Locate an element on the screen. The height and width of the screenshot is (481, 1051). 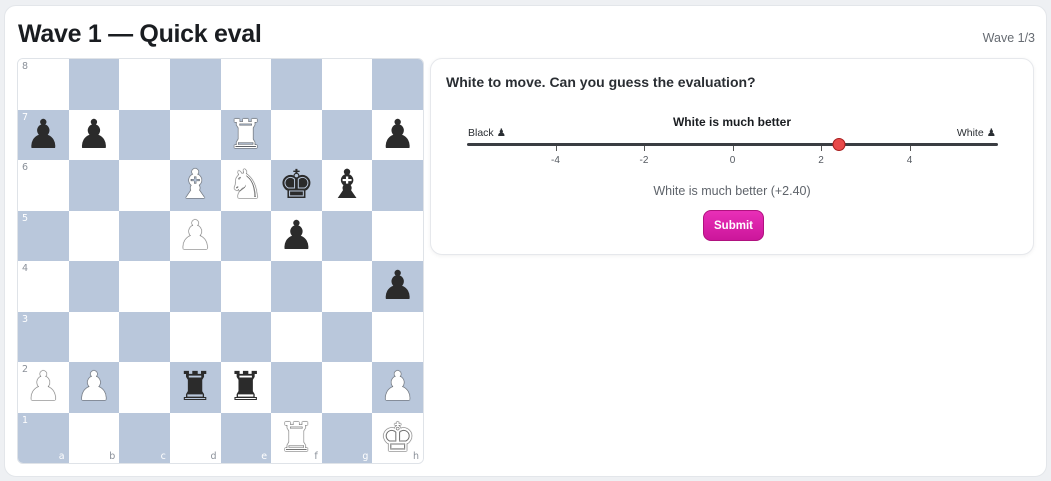
square-d6: ♝ is located at coordinates (195, 185).